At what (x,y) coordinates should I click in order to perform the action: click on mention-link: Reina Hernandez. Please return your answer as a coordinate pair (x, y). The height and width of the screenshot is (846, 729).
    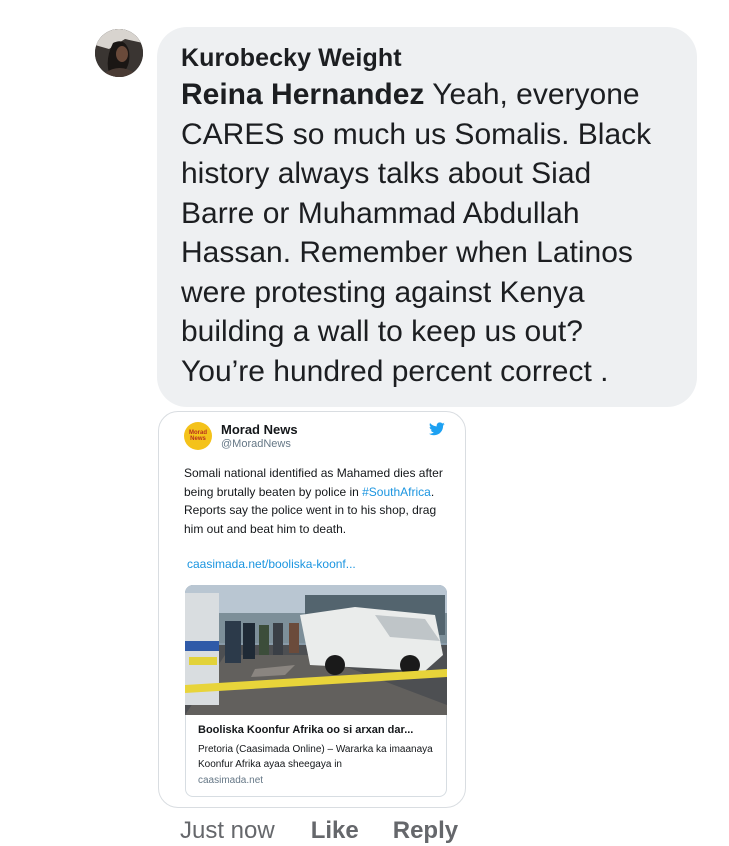
    Looking at the image, I should click on (302, 94).